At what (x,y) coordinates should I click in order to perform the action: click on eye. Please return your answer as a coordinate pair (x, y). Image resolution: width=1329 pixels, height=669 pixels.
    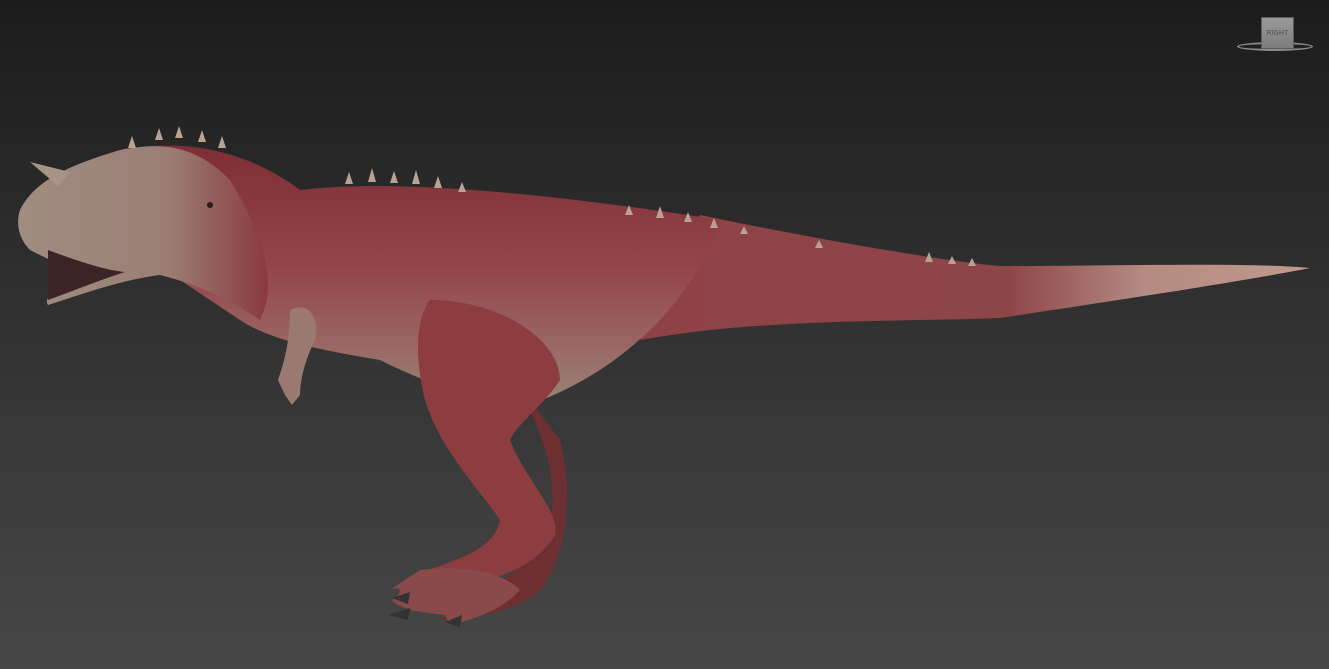
    Looking at the image, I should click on (210, 205).